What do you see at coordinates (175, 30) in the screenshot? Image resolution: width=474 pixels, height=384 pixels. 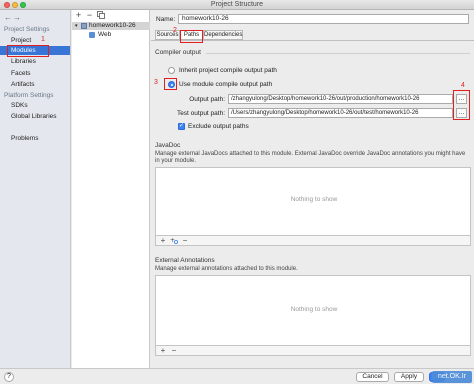 I see `annotation-number-2: 2` at bounding box center [175, 30].